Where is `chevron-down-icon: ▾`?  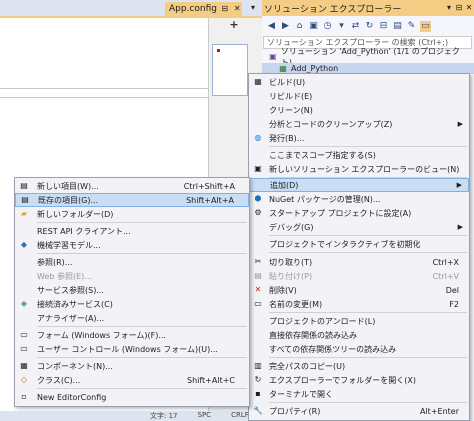
chevron-down-icon: ▾ is located at coordinates (253, 8).